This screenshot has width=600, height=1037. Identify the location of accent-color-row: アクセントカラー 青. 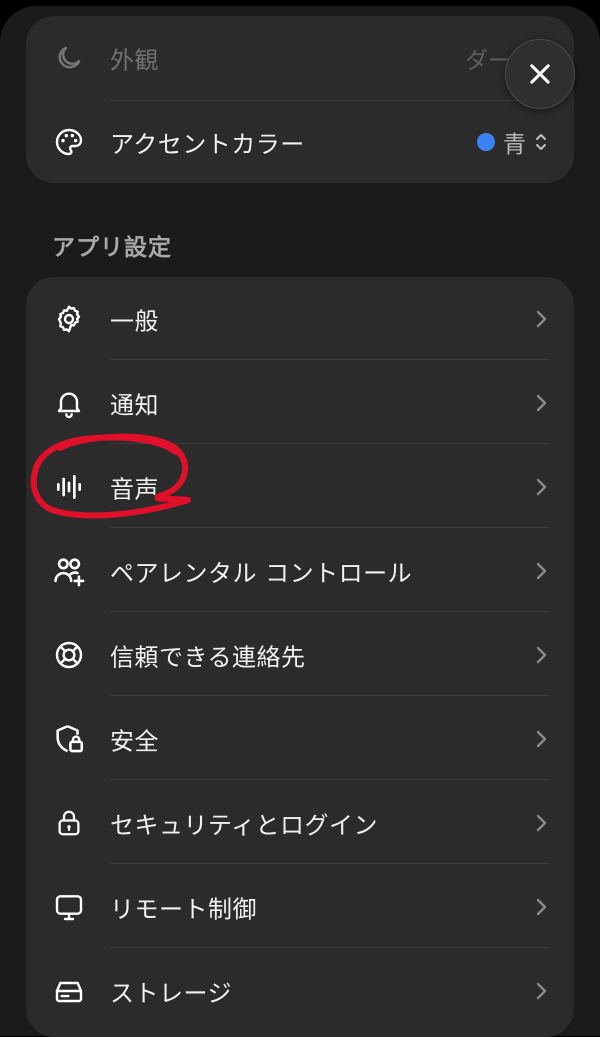
(300, 141).